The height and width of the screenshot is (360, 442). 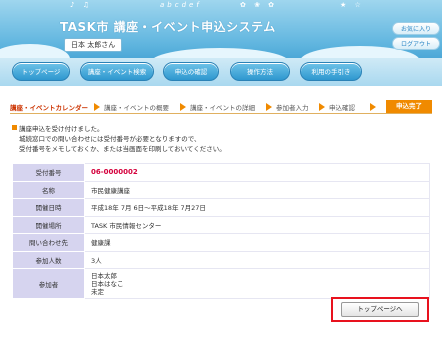 I want to click on logout-button: ログアウト, so click(x=416, y=43).